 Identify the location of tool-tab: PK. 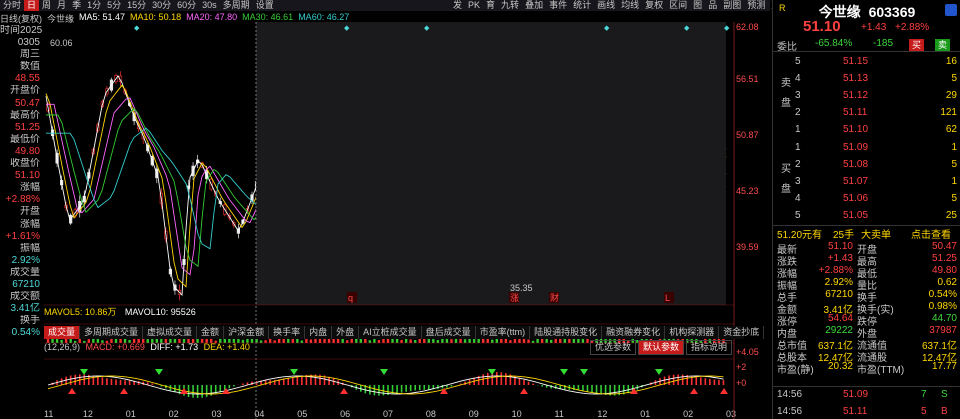
(474, 5).